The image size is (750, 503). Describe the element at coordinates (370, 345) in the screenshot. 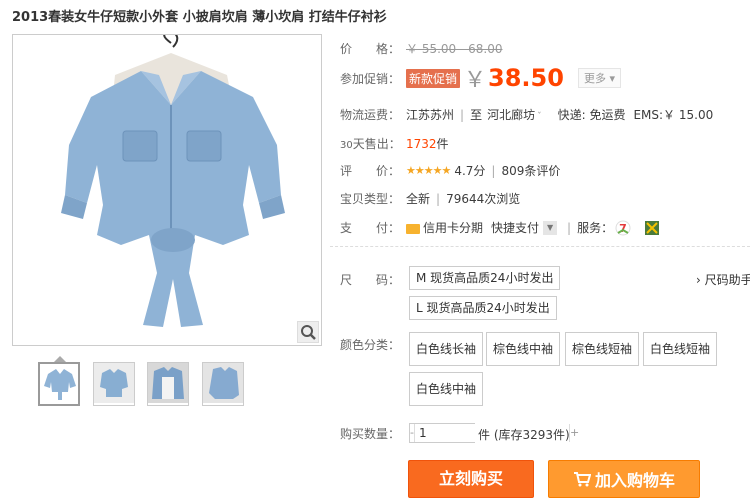

I see `color-label: 颜色分类：` at that location.